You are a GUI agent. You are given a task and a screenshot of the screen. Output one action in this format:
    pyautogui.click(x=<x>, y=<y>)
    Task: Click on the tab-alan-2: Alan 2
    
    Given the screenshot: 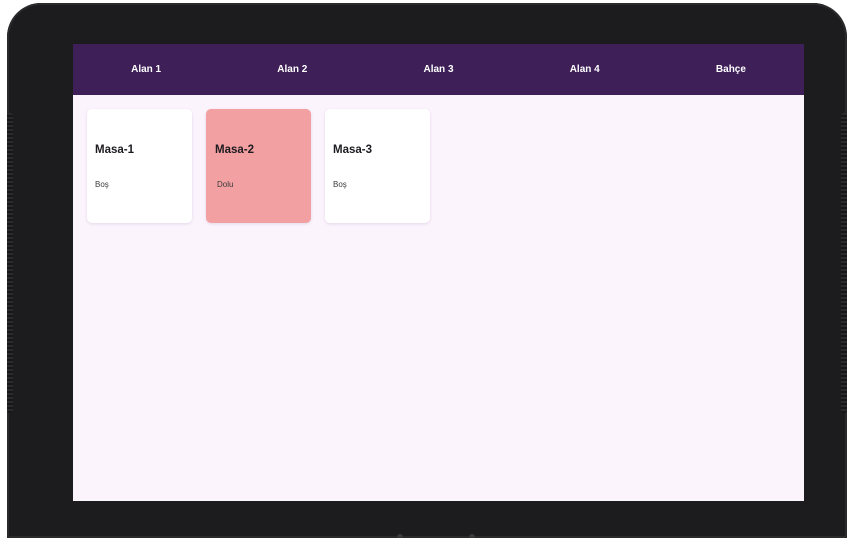 What is the action you would take?
    pyautogui.click(x=292, y=69)
    